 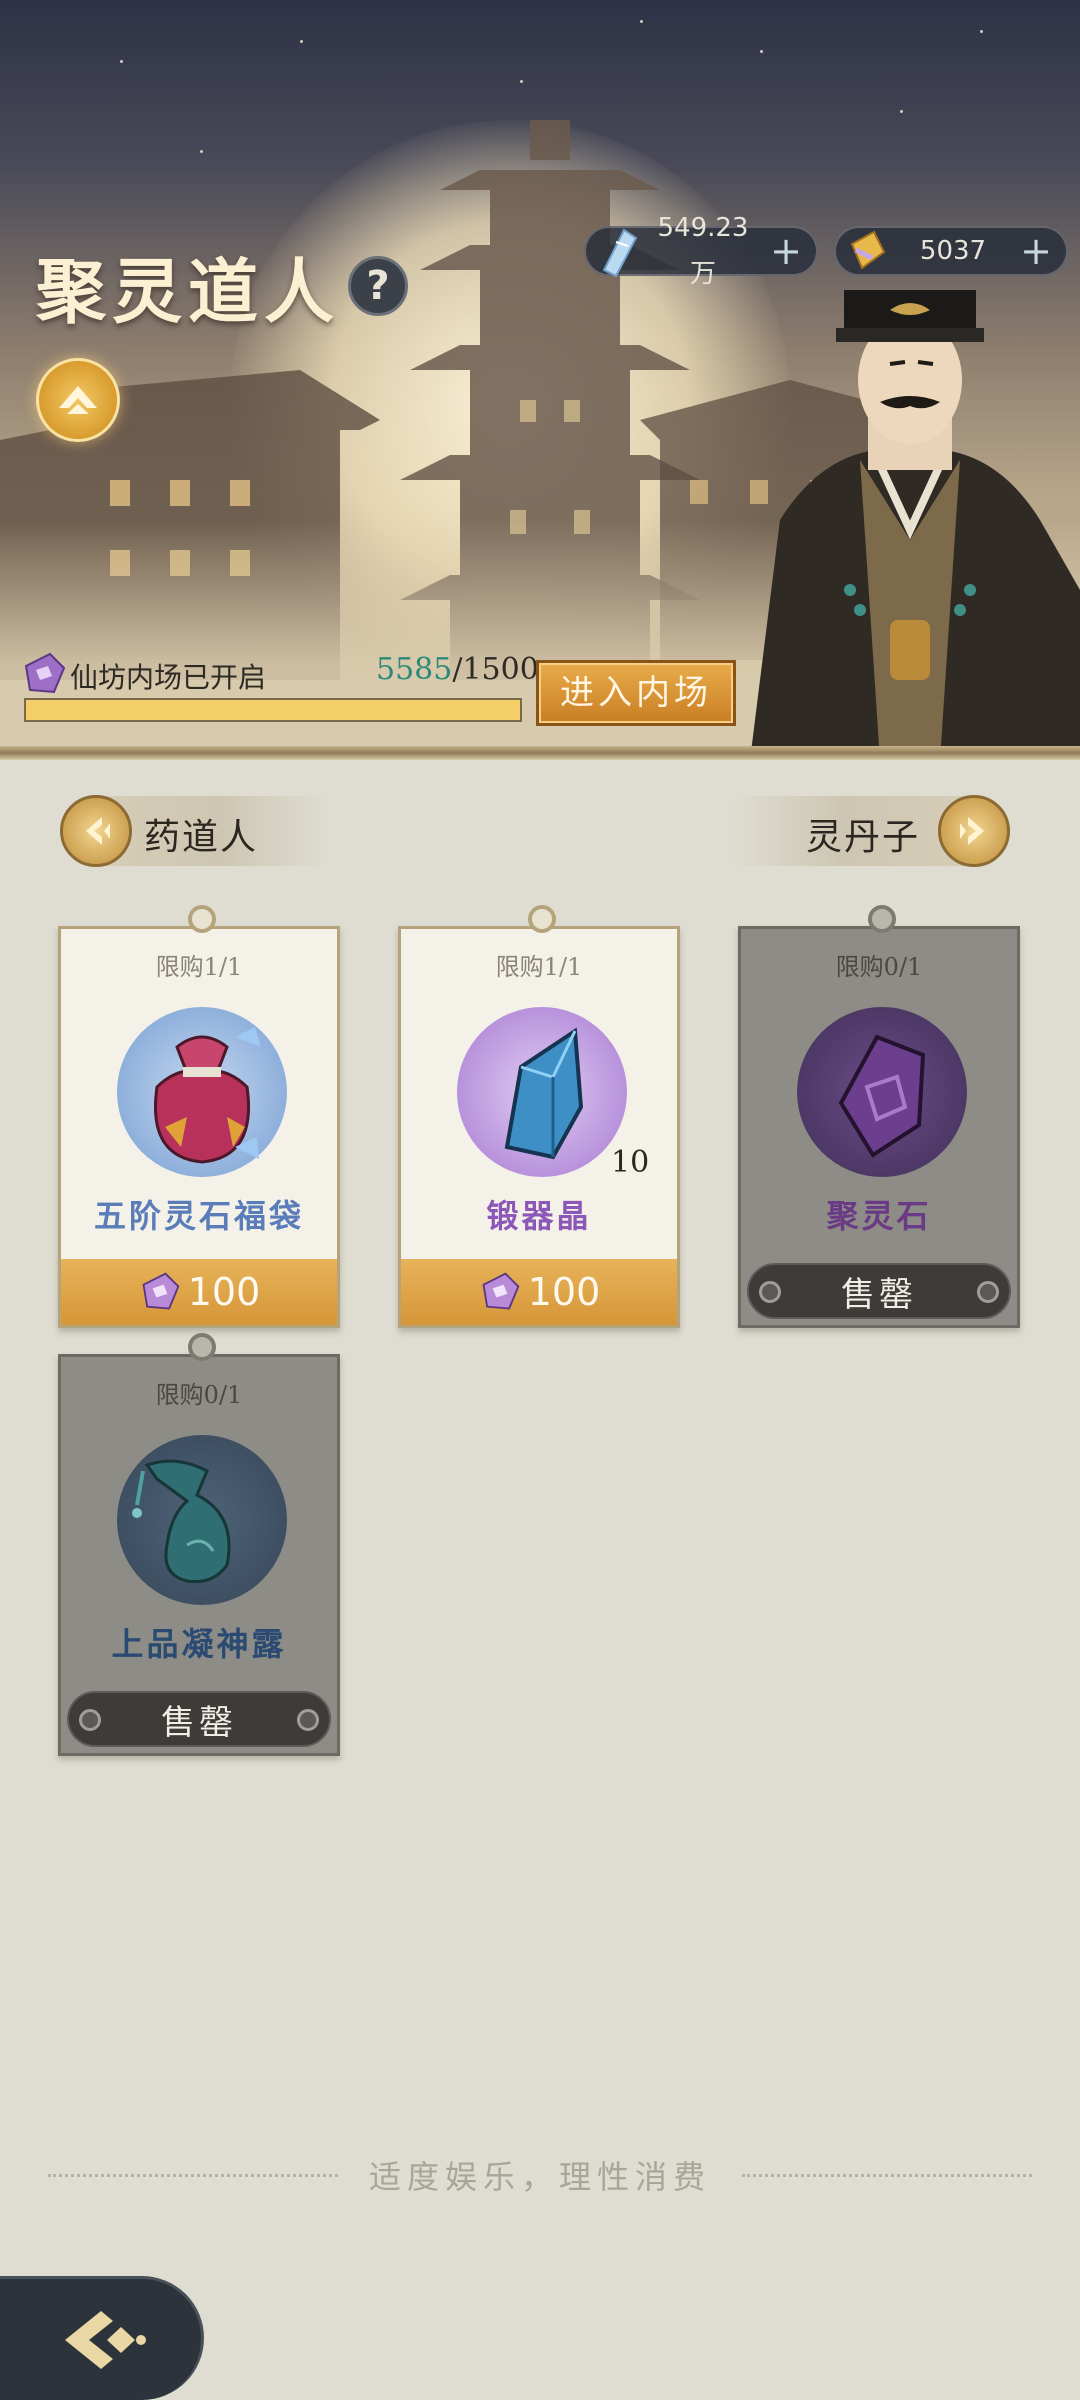 I want to click on currency-value: 549.23万, so click(x=703, y=251).